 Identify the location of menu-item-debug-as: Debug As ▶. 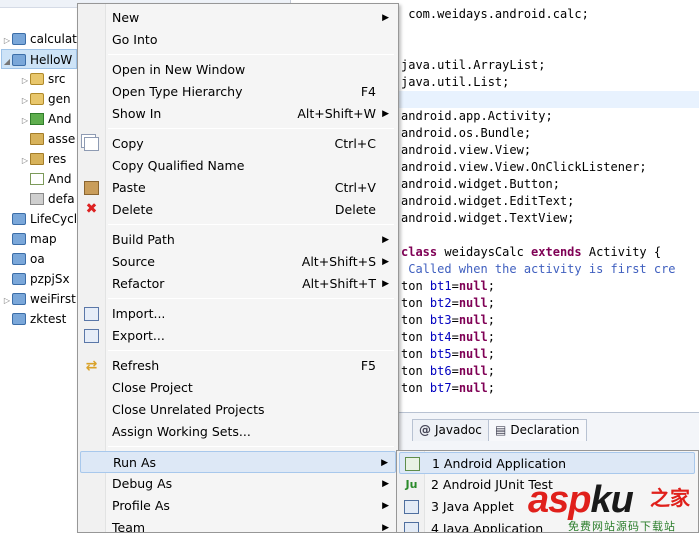
(238, 484).